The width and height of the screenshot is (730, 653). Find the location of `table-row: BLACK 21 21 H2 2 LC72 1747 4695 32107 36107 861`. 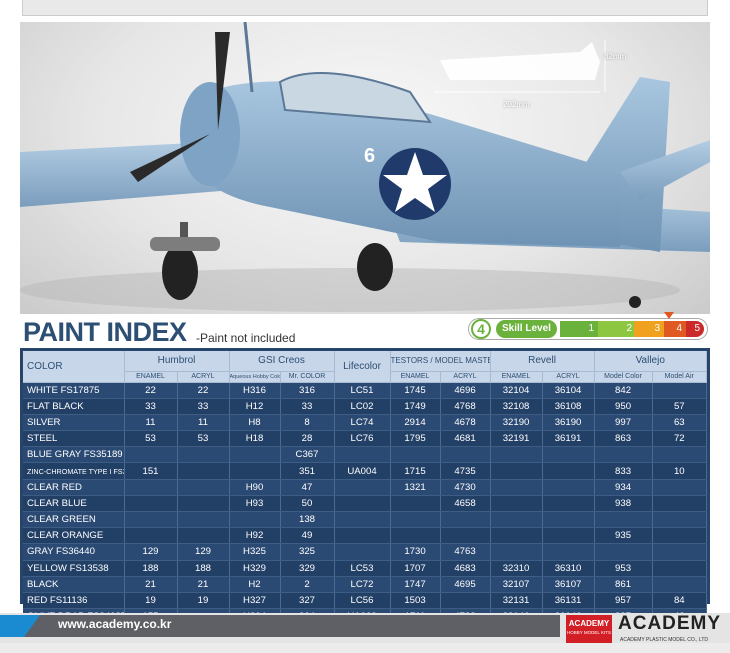

table-row: BLACK 21 21 H2 2 LC72 1747 4695 32107 36107 861 is located at coordinates (365, 584).